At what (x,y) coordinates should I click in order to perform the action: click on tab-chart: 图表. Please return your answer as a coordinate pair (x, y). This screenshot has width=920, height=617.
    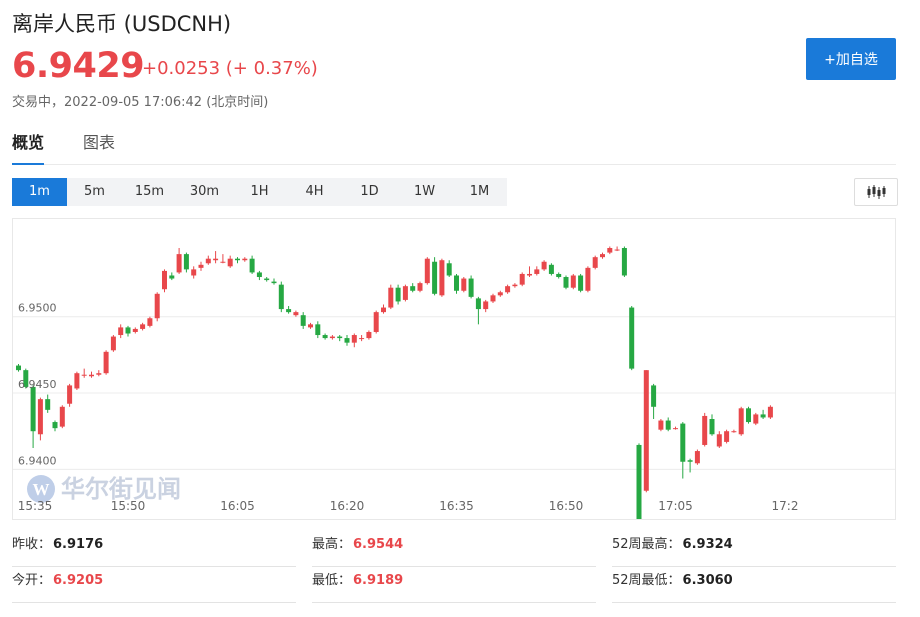
    Looking at the image, I should click on (99, 148).